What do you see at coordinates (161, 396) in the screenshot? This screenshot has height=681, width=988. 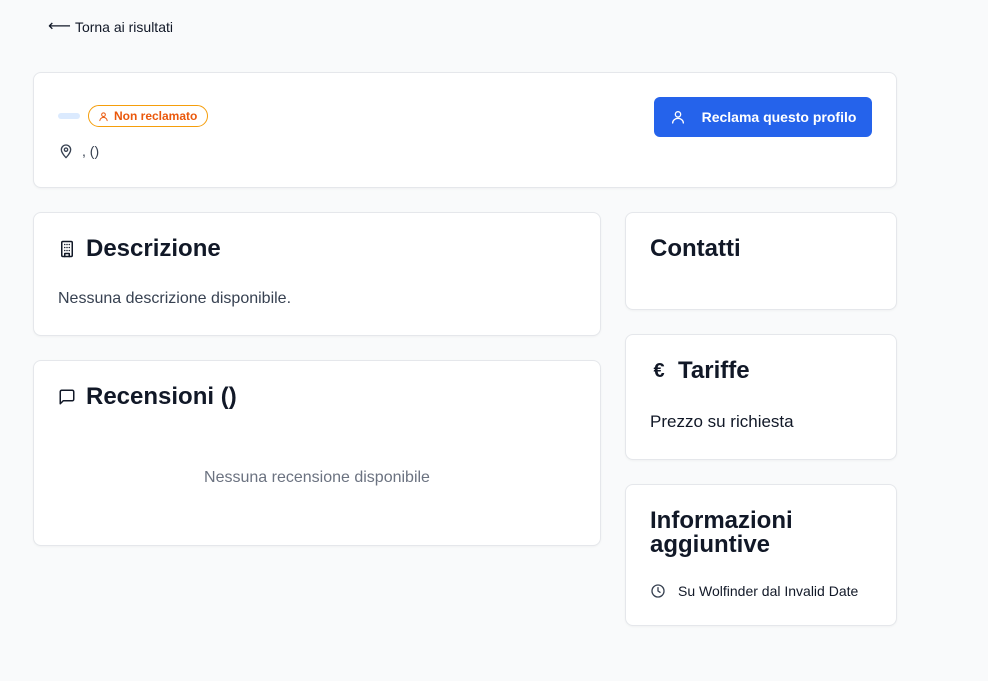 I see `reviews-title: Recensioni ()` at bounding box center [161, 396].